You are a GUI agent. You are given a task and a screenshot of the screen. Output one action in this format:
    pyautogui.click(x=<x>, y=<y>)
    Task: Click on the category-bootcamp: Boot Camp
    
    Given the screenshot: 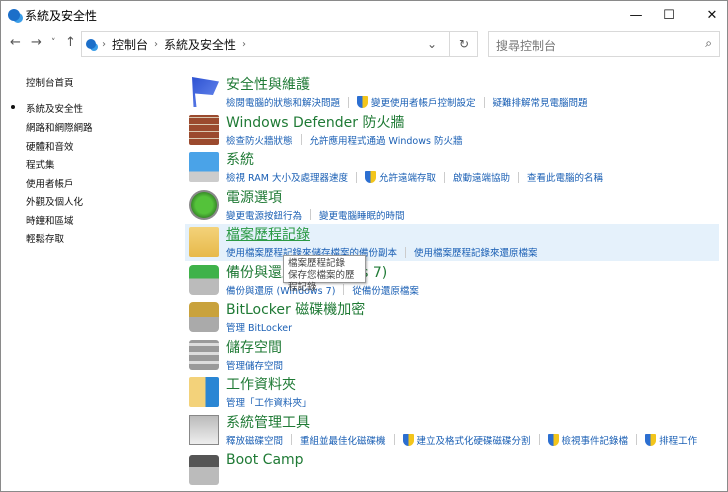 What is the action you would take?
    pyautogui.click(x=452, y=470)
    